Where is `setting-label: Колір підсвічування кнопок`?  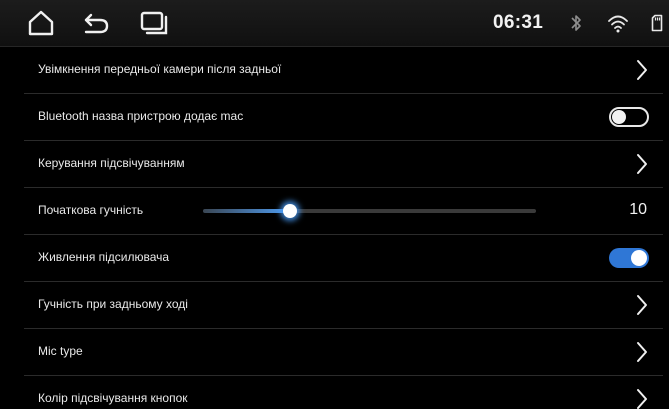
setting-label: Колір підсвічування кнопок is located at coordinates (113, 398).